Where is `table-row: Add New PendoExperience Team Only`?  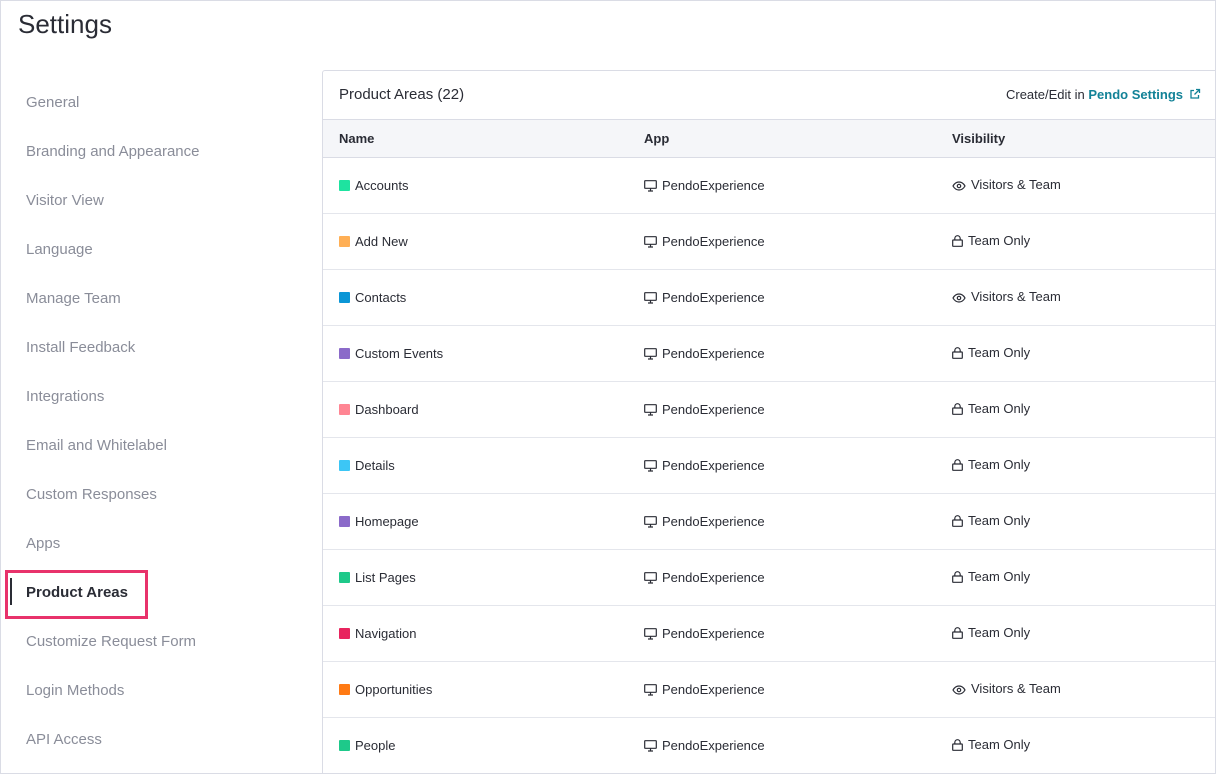 table-row: Add New PendoExperience Team Only is located at coordinates (769, 242).